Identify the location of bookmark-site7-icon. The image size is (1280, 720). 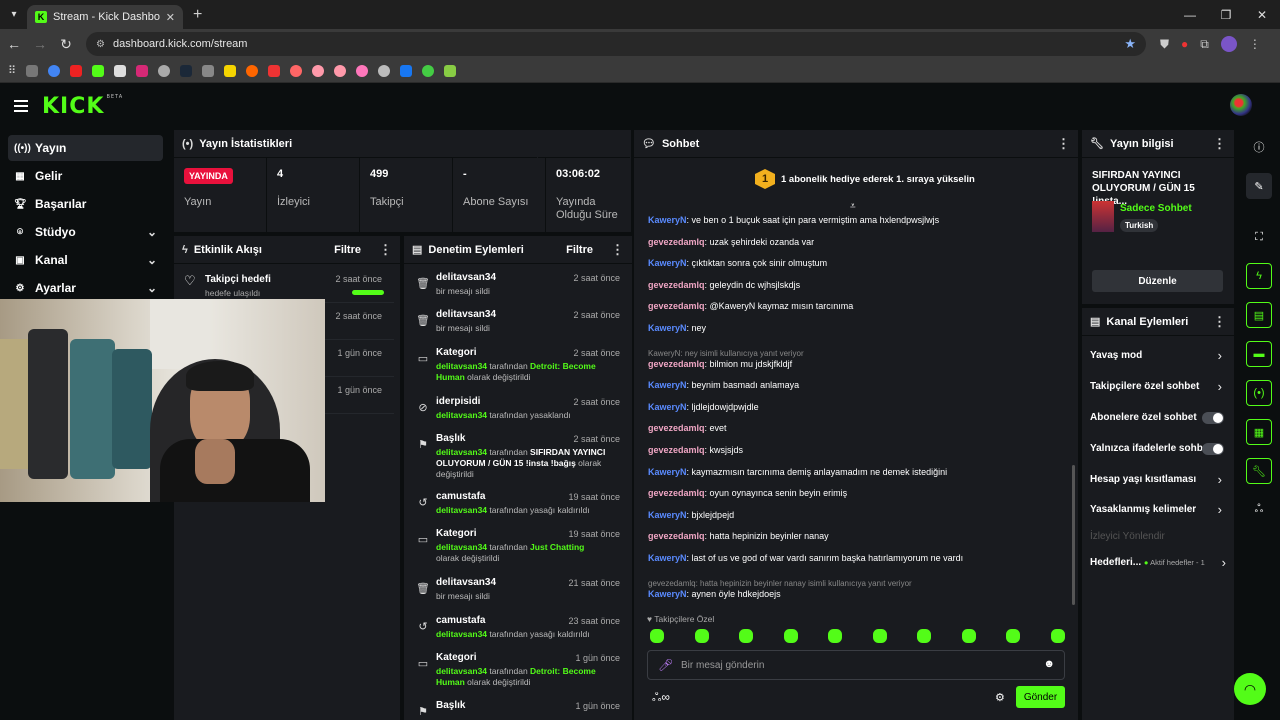
(362, 70).